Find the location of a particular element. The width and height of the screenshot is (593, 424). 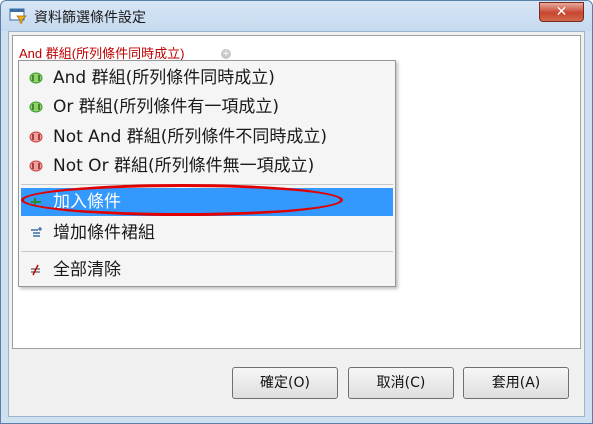

add-node-icon: + is located at coordinates (226, 54).